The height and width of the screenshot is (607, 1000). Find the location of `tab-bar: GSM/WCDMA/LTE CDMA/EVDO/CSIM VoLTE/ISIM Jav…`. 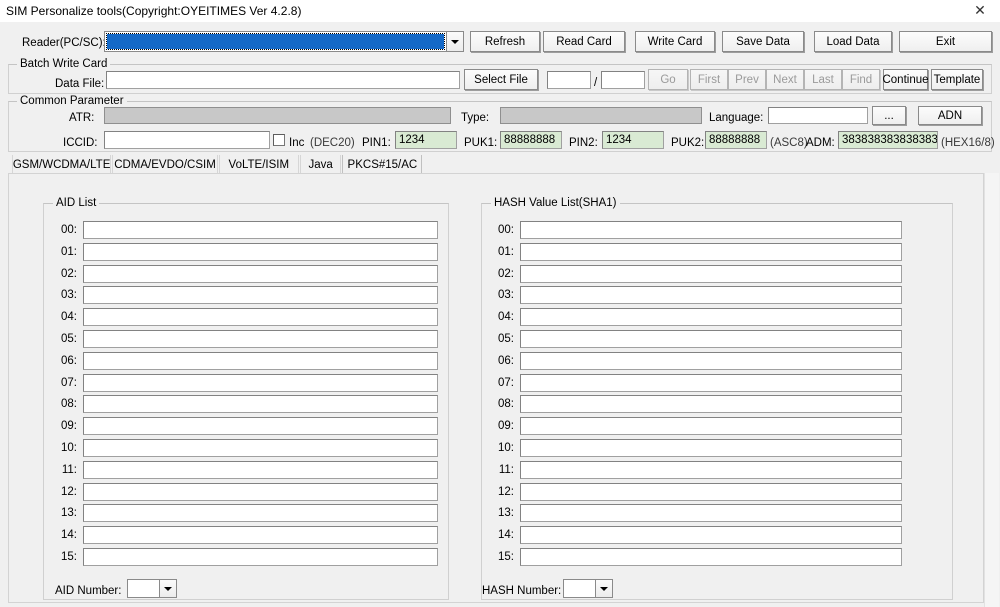

tab-bar: GSM/WCDMA/LTE CDMA/EVDO/CSIM VoLTE/ISIM Jav… is located at coordinates (500, 164).